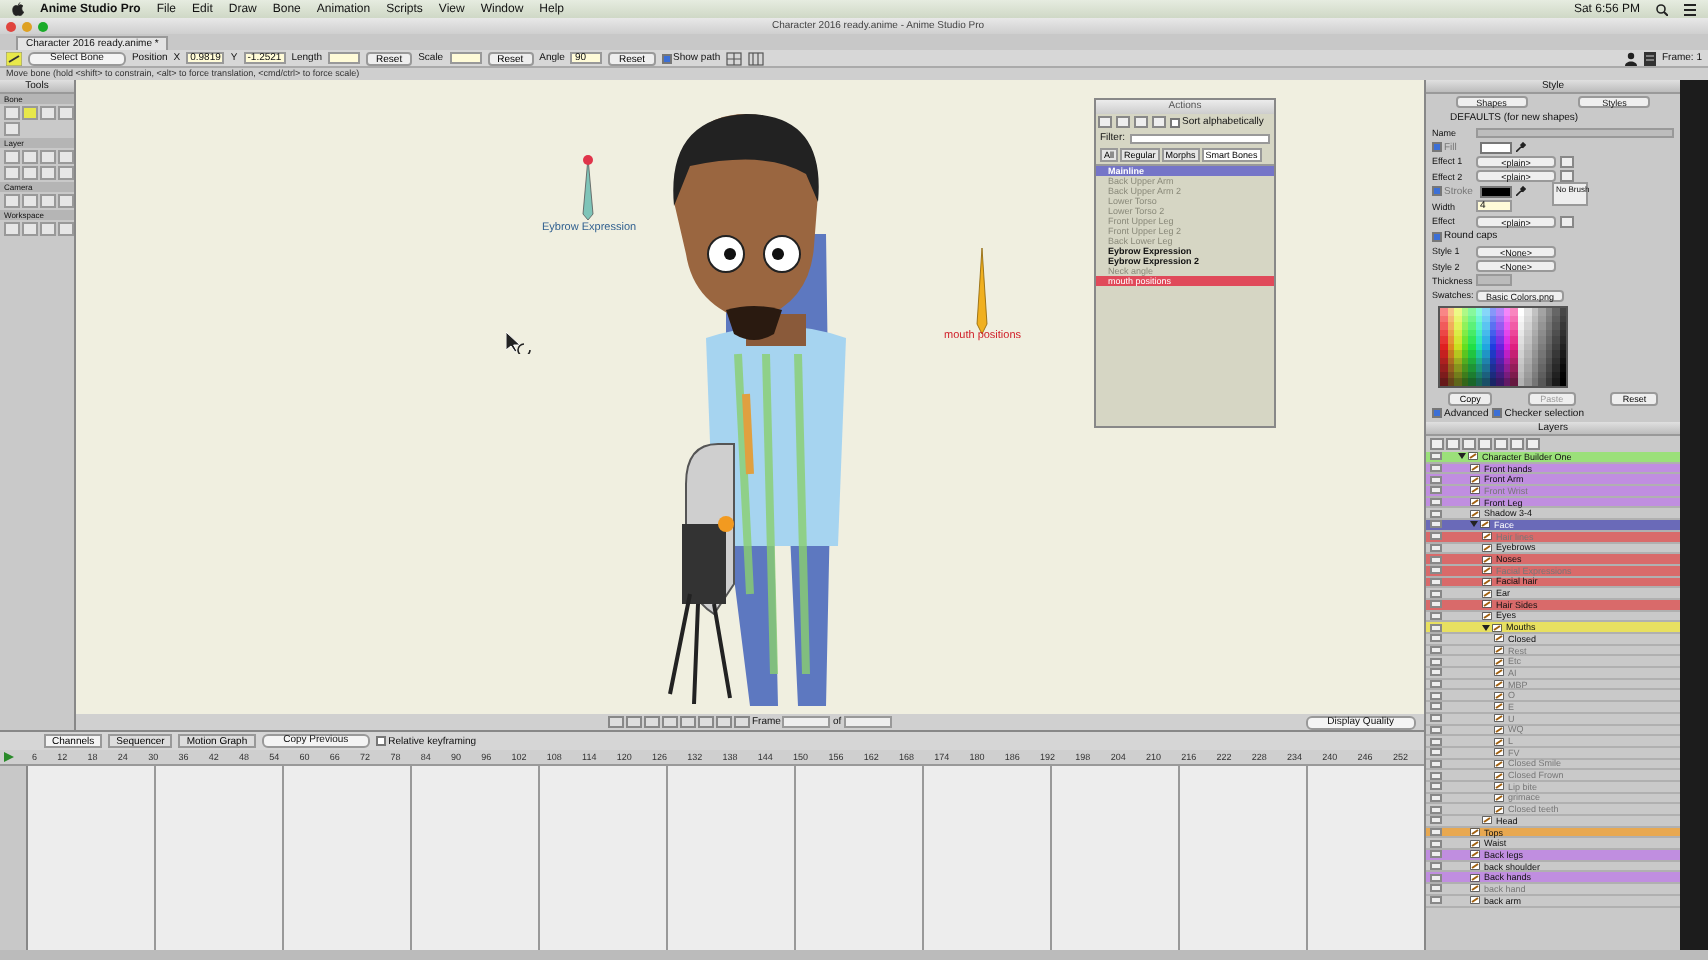 This screenshot has width=1708, height=960. What do you see at coordinates (1494, 280) in the screenshot?
I see `thickness-field` at bounding box center [1494, 280].